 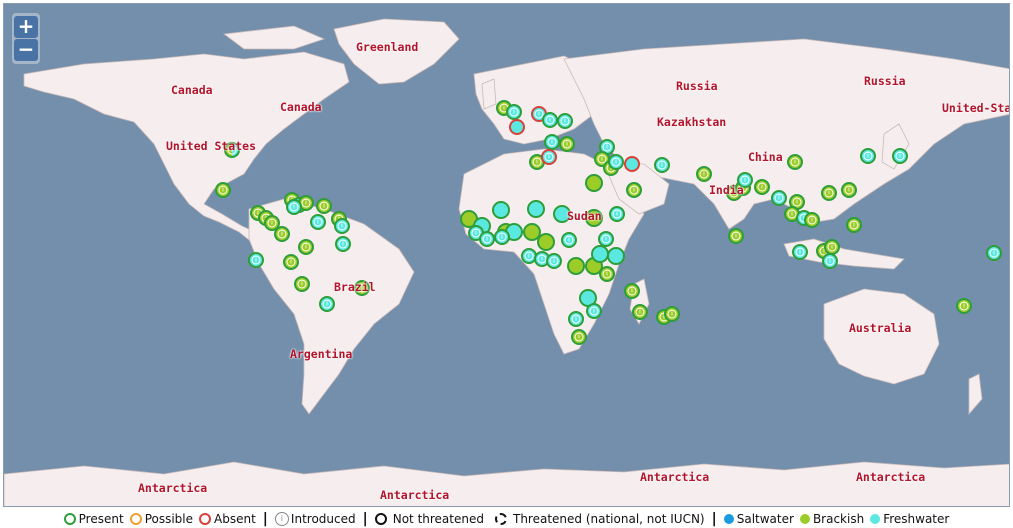 What do you see at coordinates (321, 354) in the screenshot?
I see `label-argentina: Argentina` at bounding box center [321, 354].